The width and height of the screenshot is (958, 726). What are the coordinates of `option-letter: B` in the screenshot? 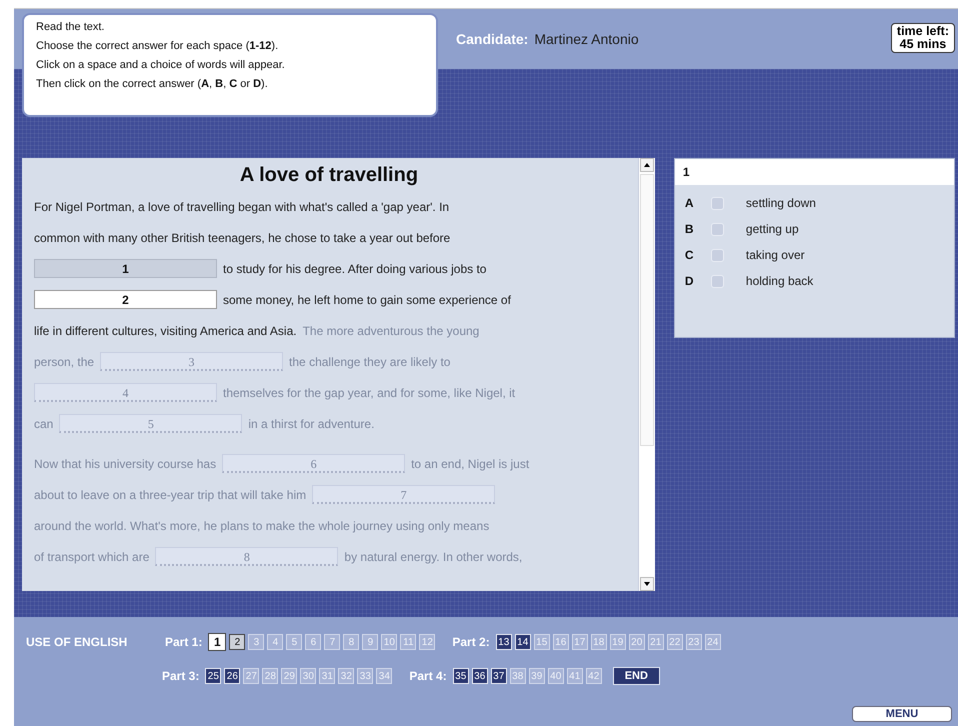 It's located at (689, 229).